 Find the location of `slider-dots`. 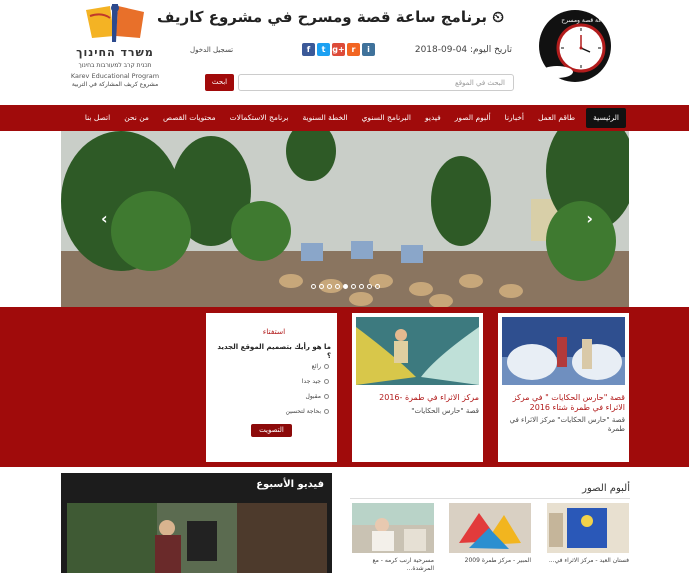

slider-dots is located at coordinates (345, 286).